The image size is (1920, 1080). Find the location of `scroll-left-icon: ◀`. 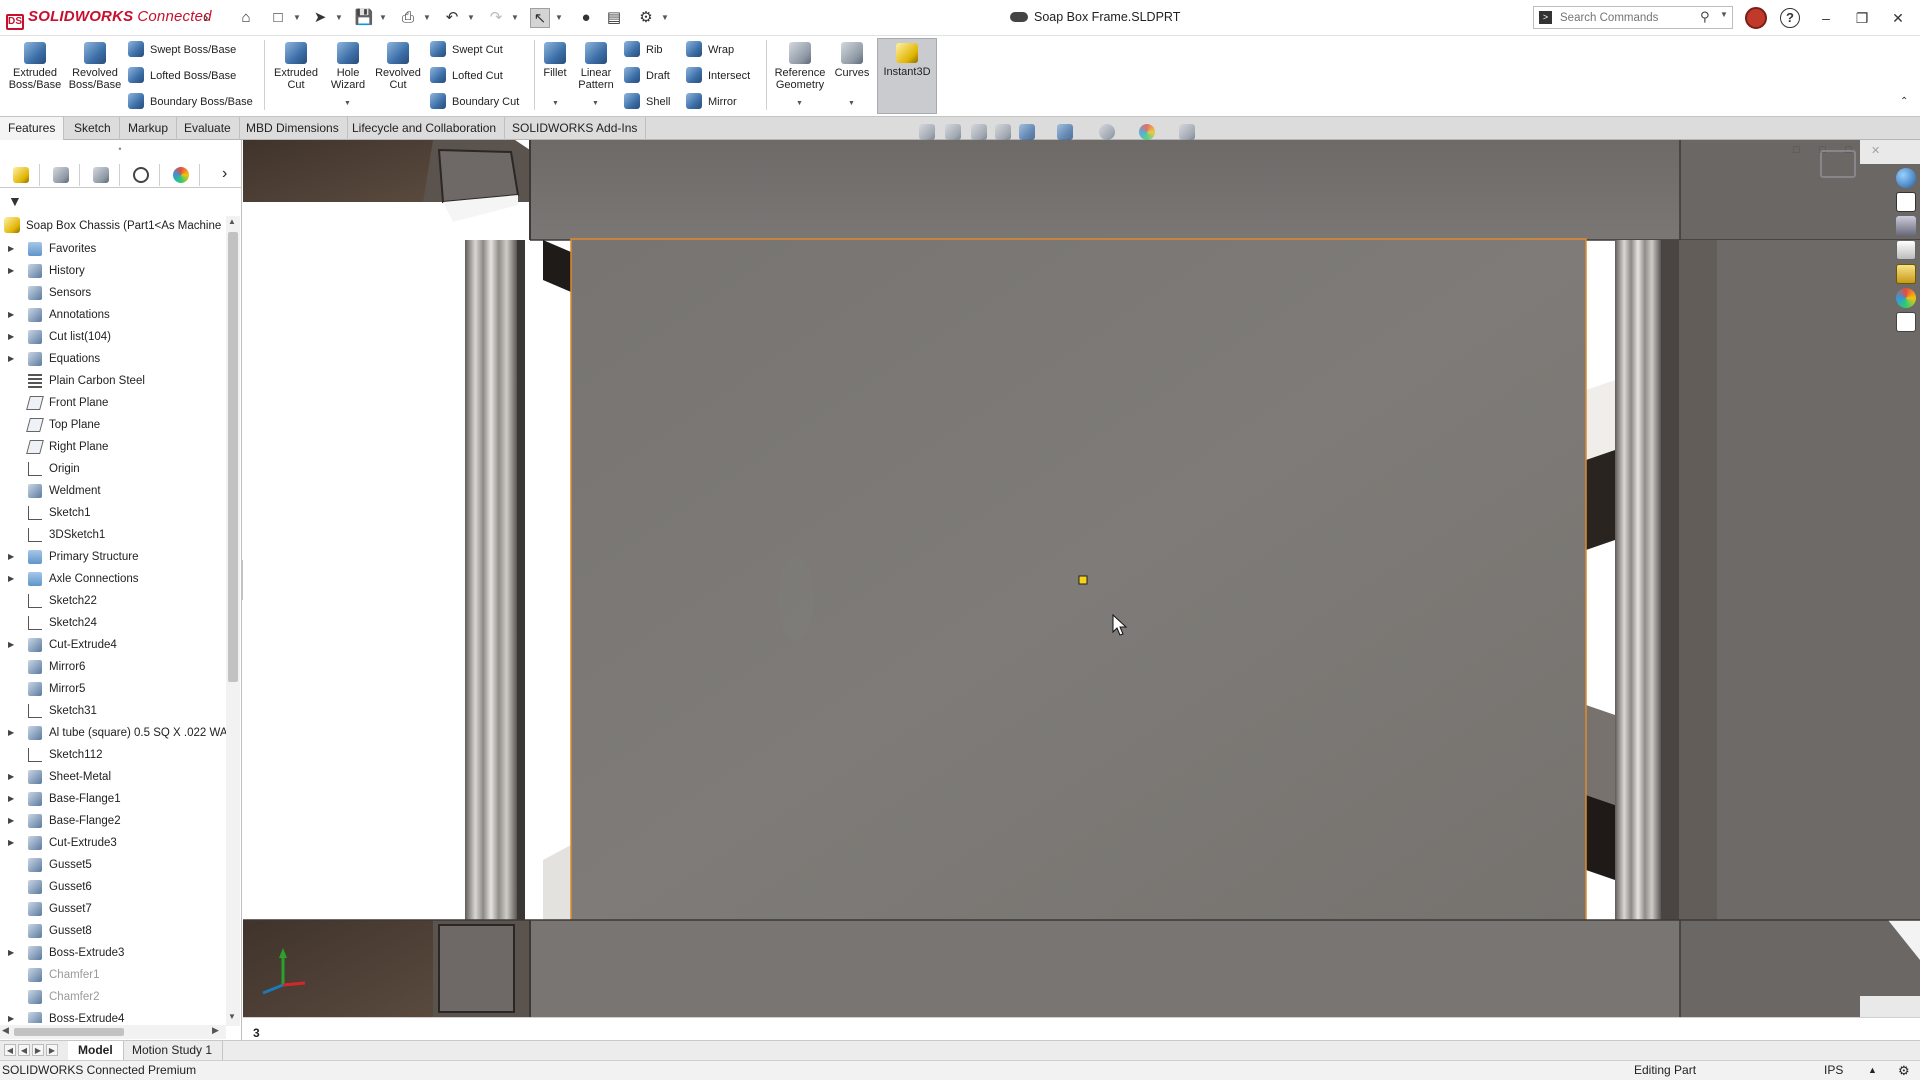

scroll-left-icon: ◀ is located at coordinates (5, 1030).